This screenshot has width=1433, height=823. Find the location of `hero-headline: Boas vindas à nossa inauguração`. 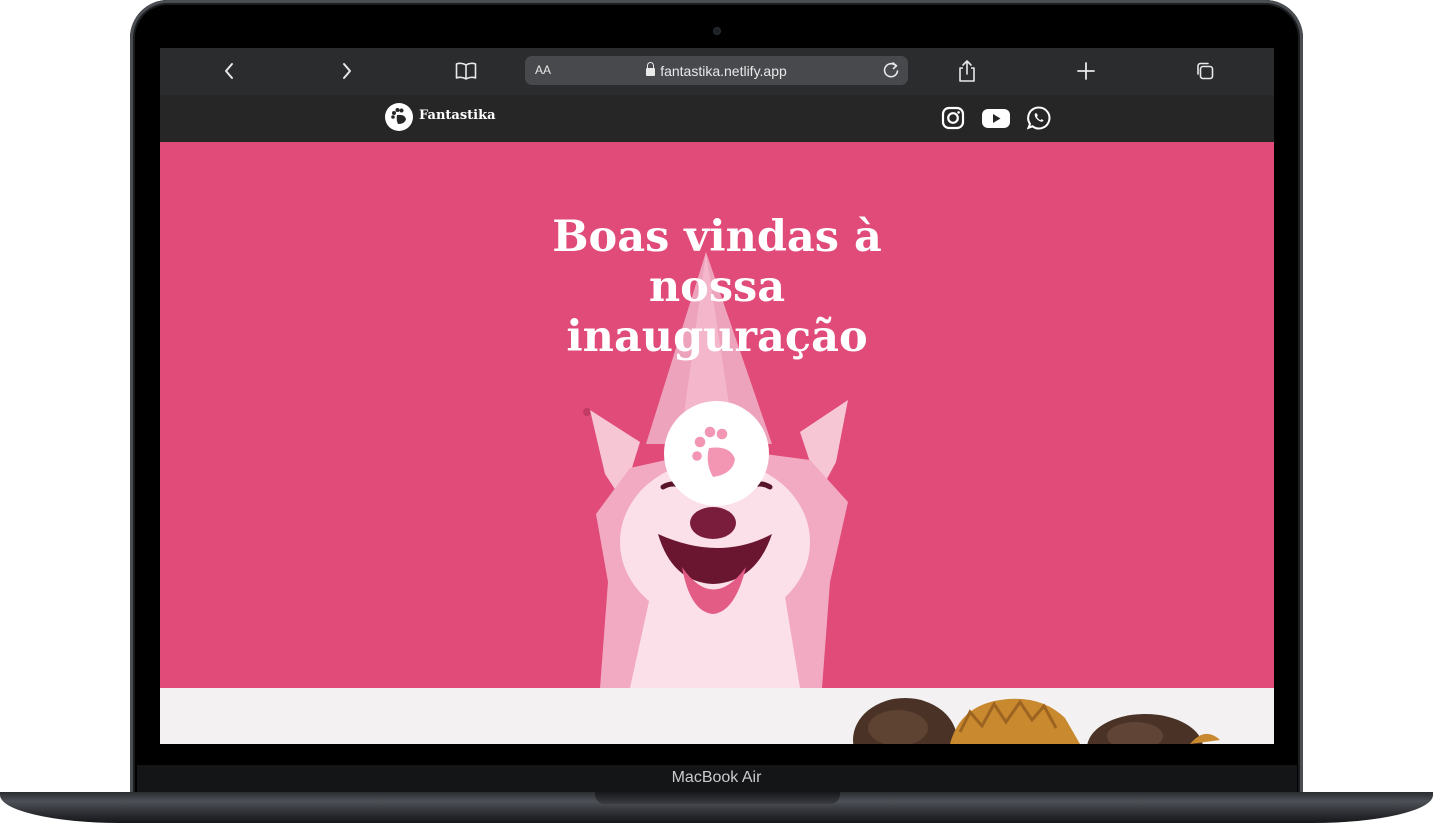

hero-headline: Boas vindas à nossa inauguração is located at coordinates (717, 287).